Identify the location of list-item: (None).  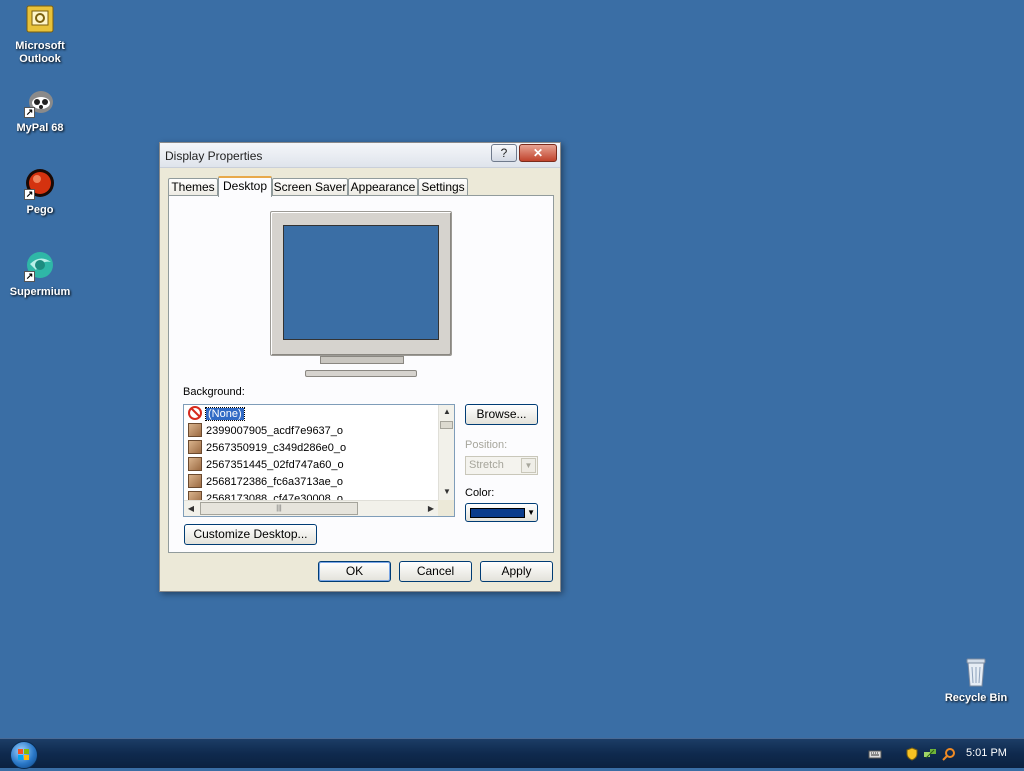
(216, 414).